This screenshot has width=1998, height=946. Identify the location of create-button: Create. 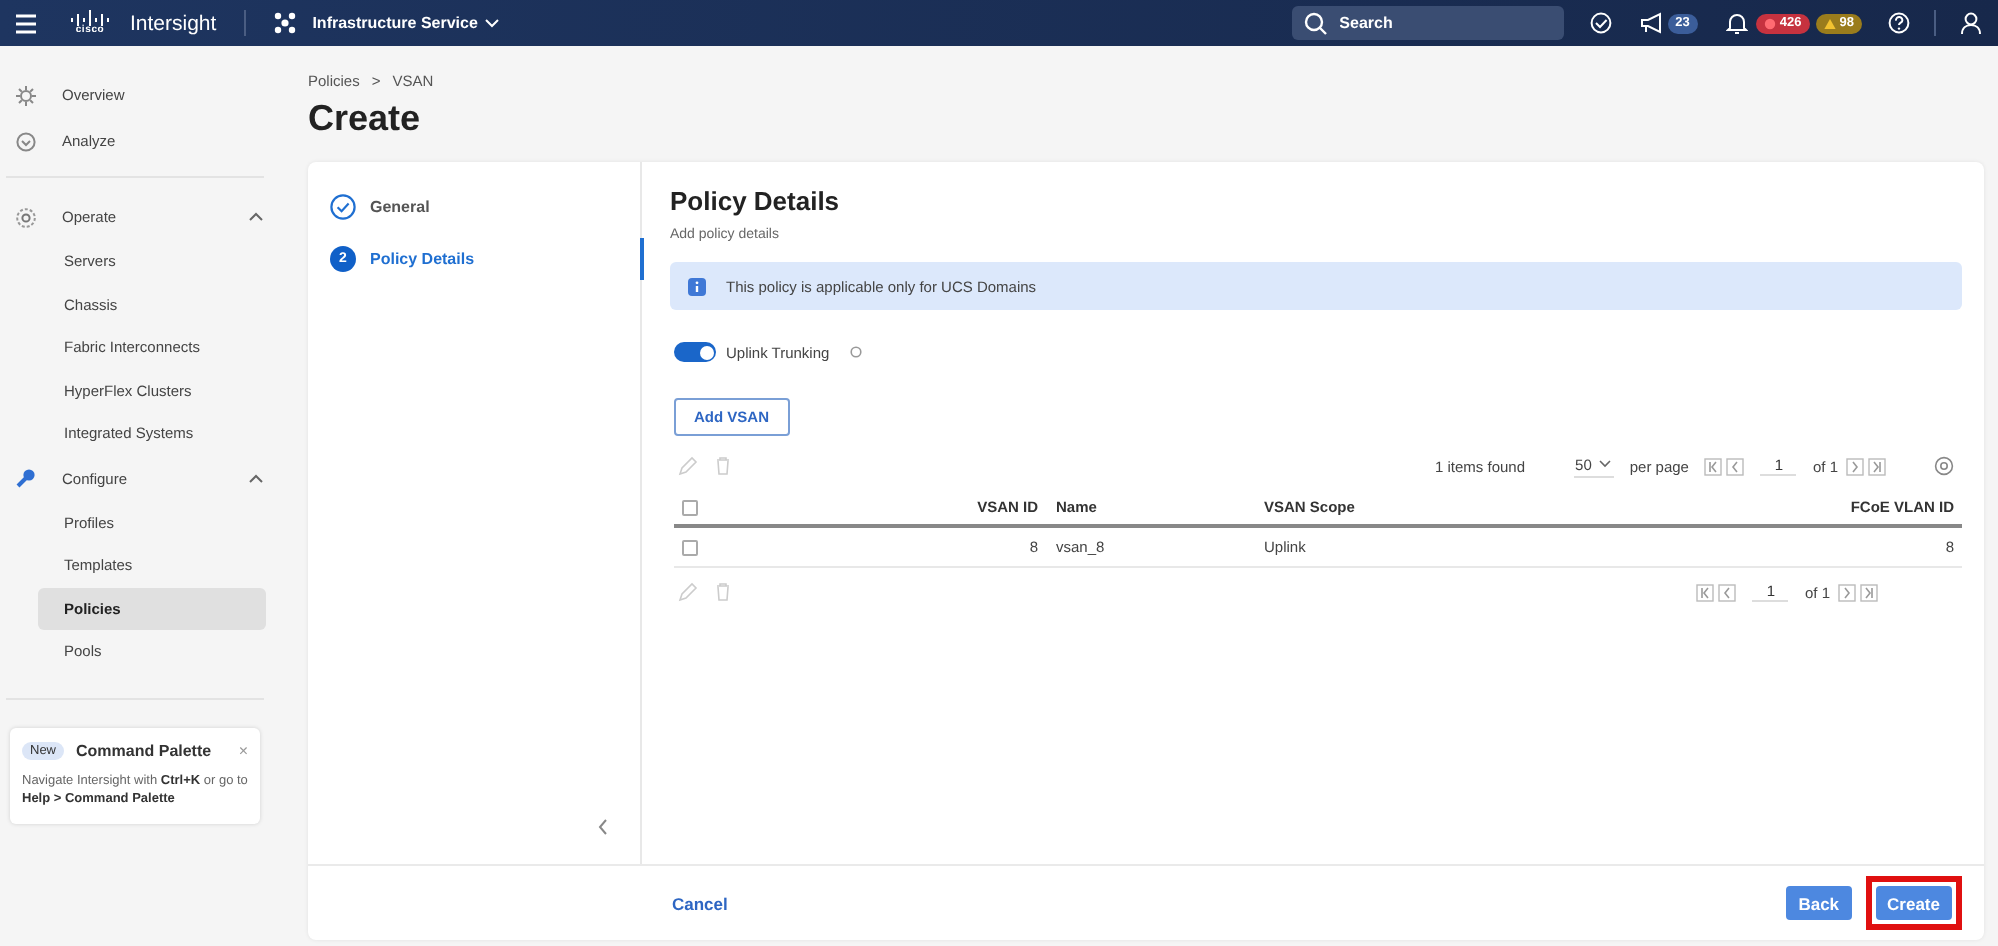
(1913, 903).